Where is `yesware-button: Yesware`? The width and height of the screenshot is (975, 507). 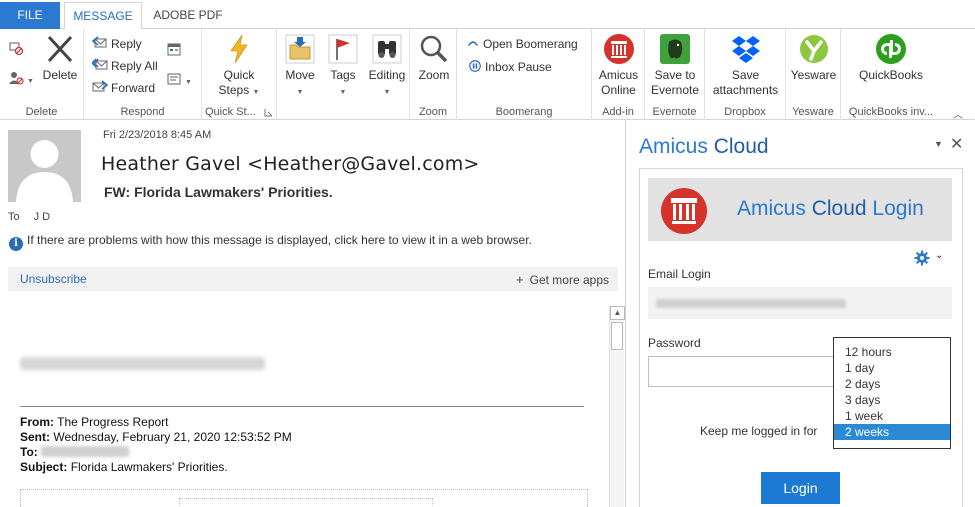 yesware-button: Yesware is located at coordinates (813, 58).